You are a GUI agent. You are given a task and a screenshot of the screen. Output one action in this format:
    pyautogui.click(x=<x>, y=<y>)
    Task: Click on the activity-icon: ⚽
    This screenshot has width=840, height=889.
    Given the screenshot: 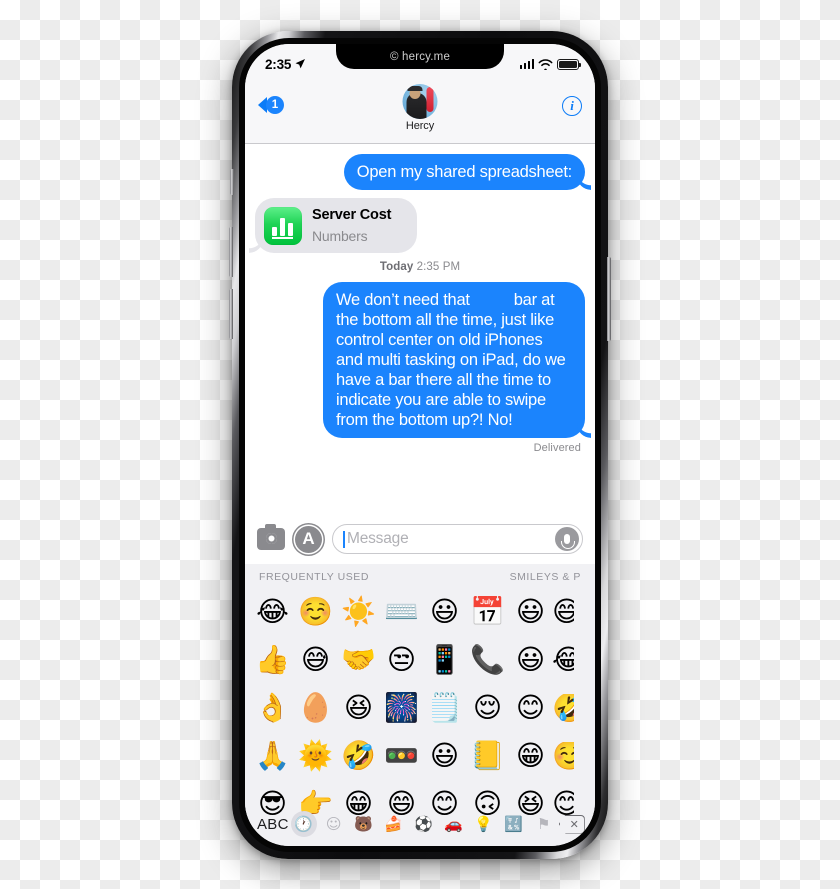 What is the action you would take?
    pyautogui.click(x=424, y=824)
    